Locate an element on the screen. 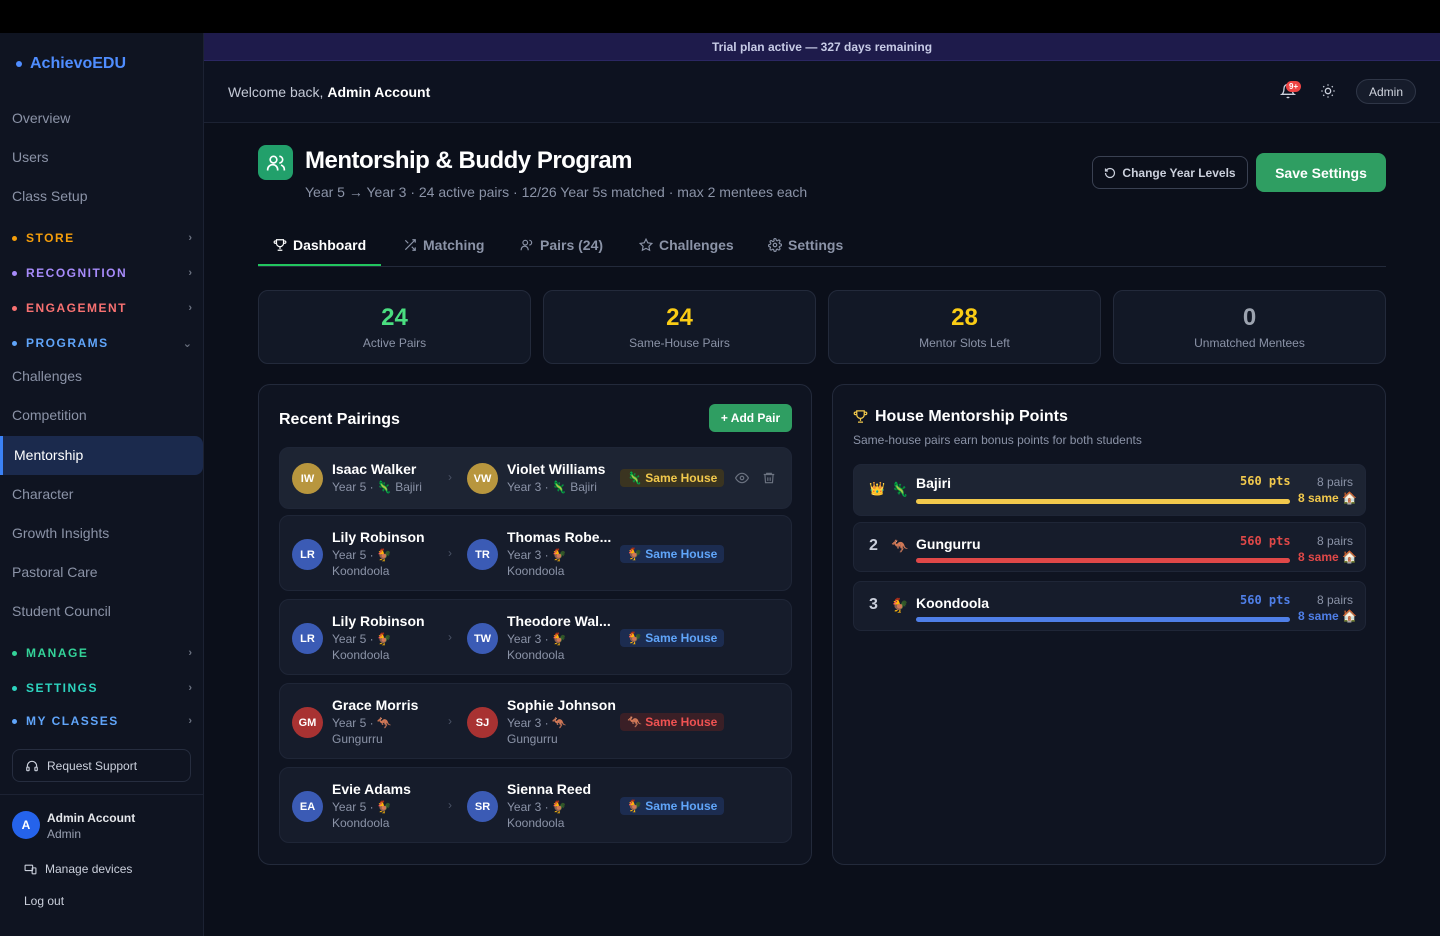  refresh-icon is located at coordinates (1110, 172).